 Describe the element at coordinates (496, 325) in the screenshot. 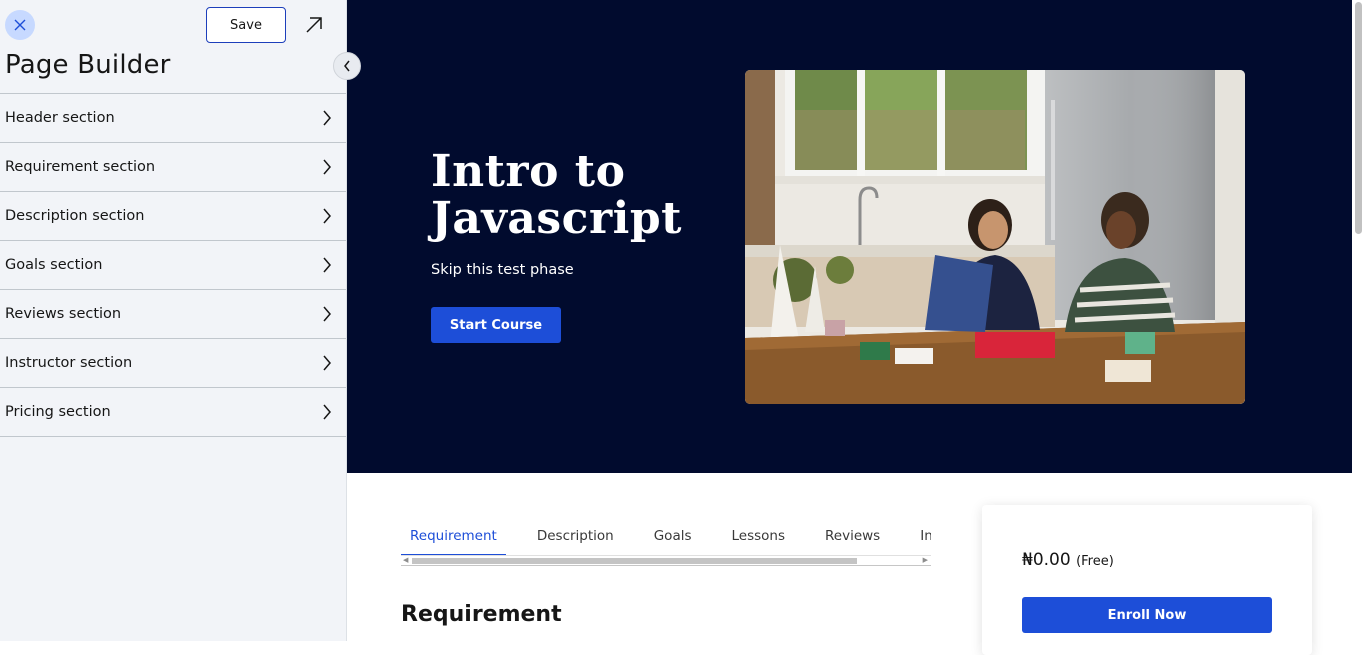

I see `start-course-button: Start Course` at that location.